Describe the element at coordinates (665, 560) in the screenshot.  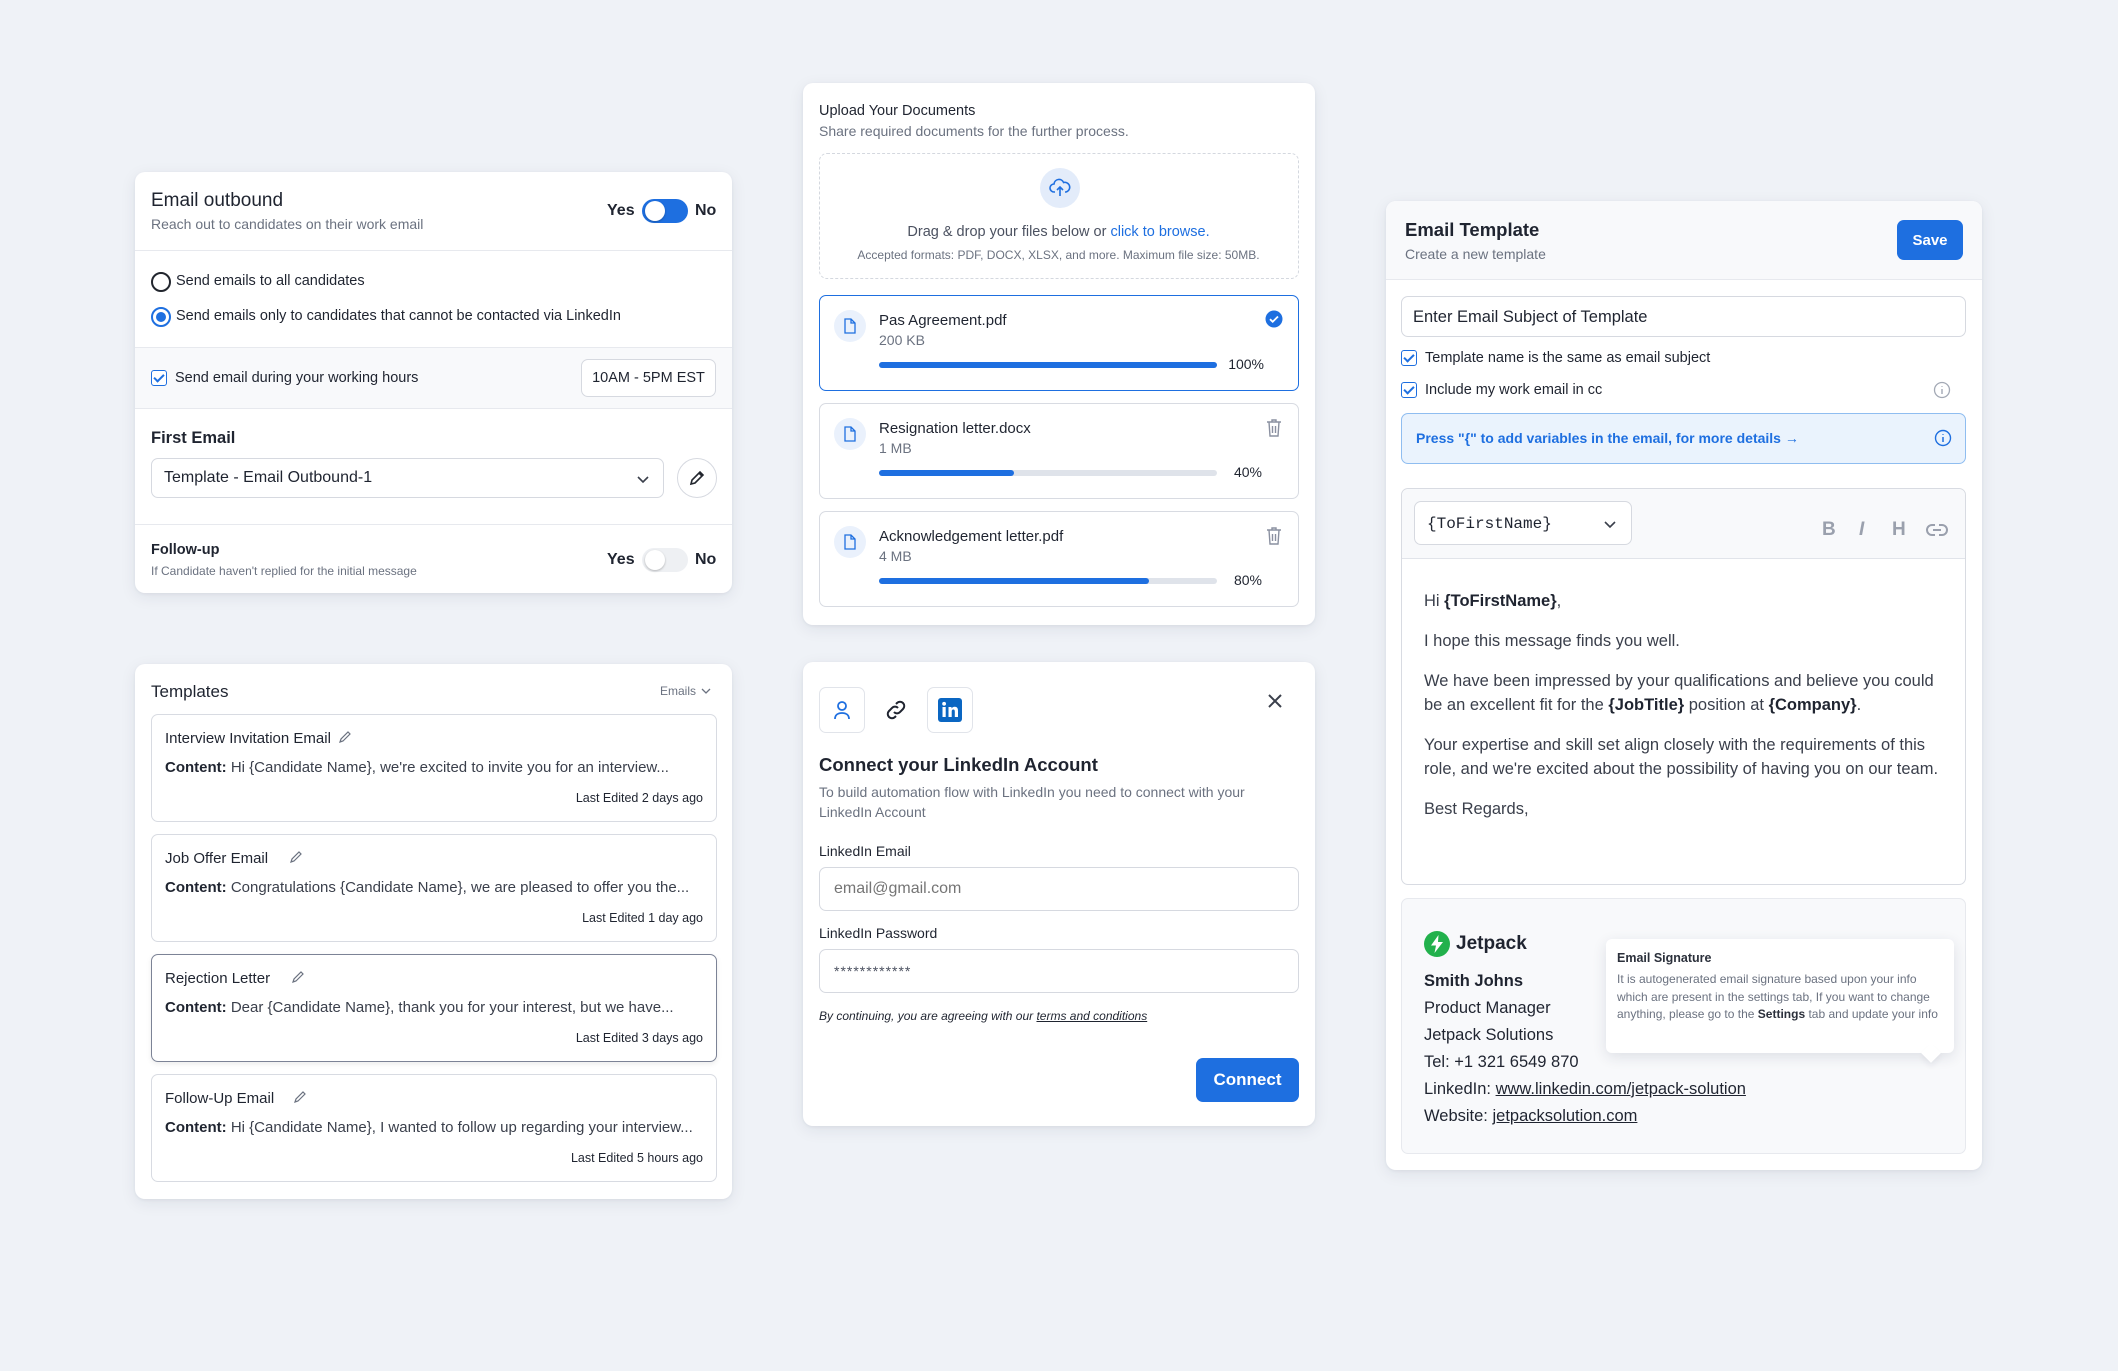
I see `followup-toggle` at that location.